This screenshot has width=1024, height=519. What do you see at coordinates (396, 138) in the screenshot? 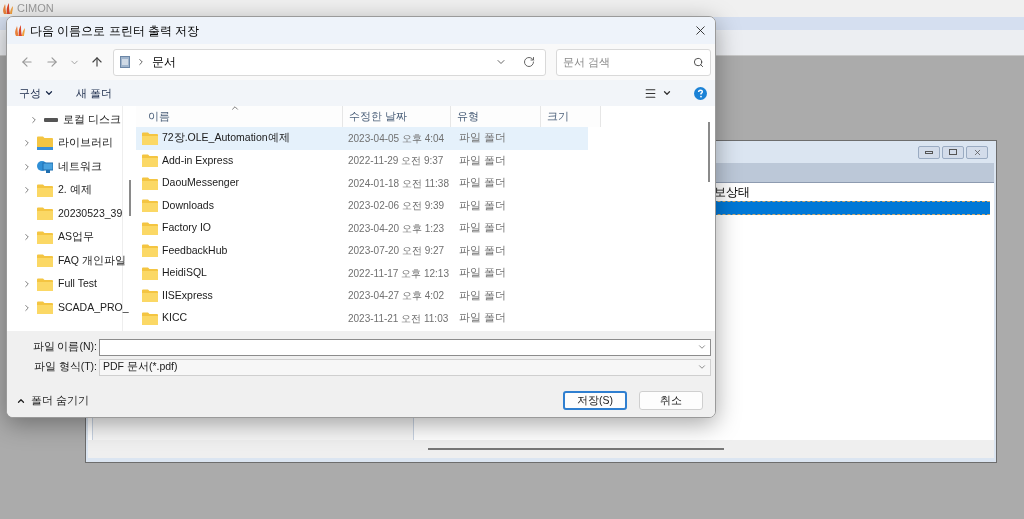
I see `modified-date: 2023-04-05 오후 4:04` at bounding box center [396, 138].